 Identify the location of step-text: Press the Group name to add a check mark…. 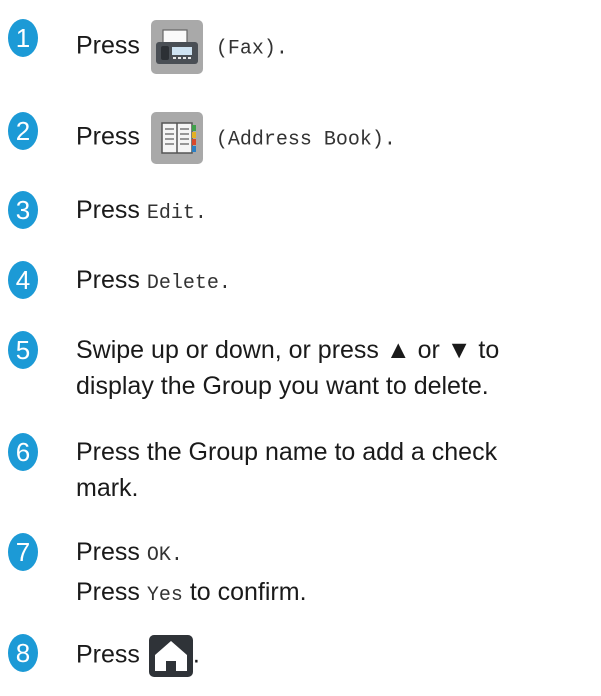
(287, 470).